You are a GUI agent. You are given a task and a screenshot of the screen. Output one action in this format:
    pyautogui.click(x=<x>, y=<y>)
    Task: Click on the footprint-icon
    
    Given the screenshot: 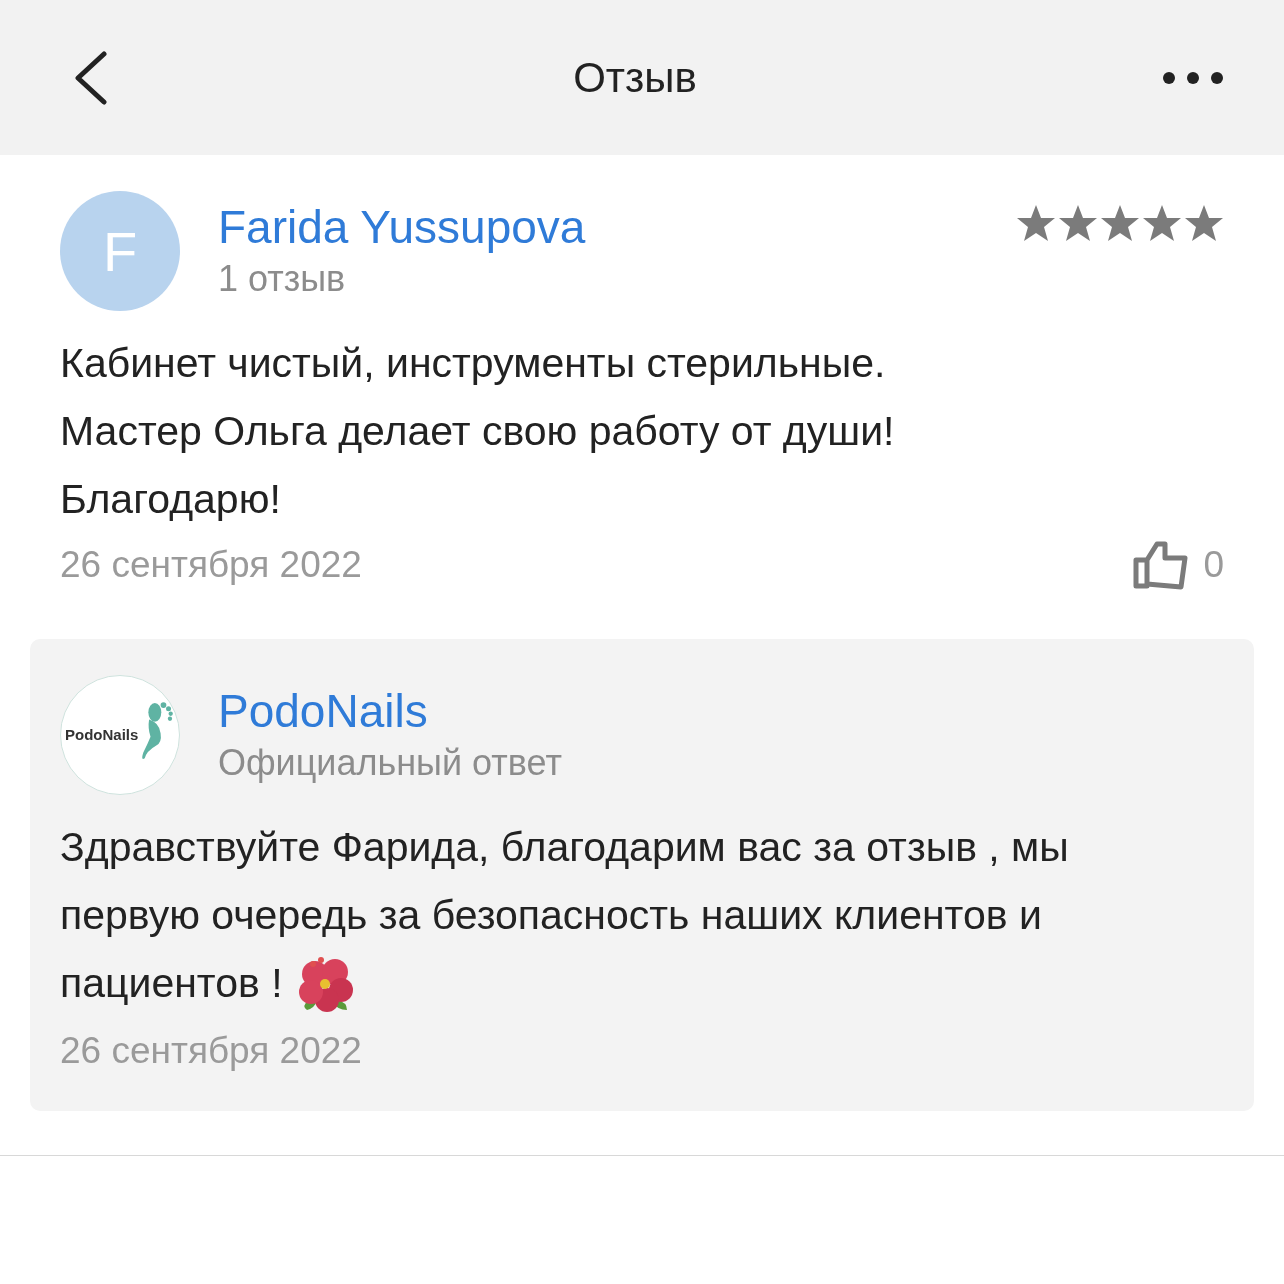 What is the action you would take?
    pyautogui.click(x=157, y=731)
    